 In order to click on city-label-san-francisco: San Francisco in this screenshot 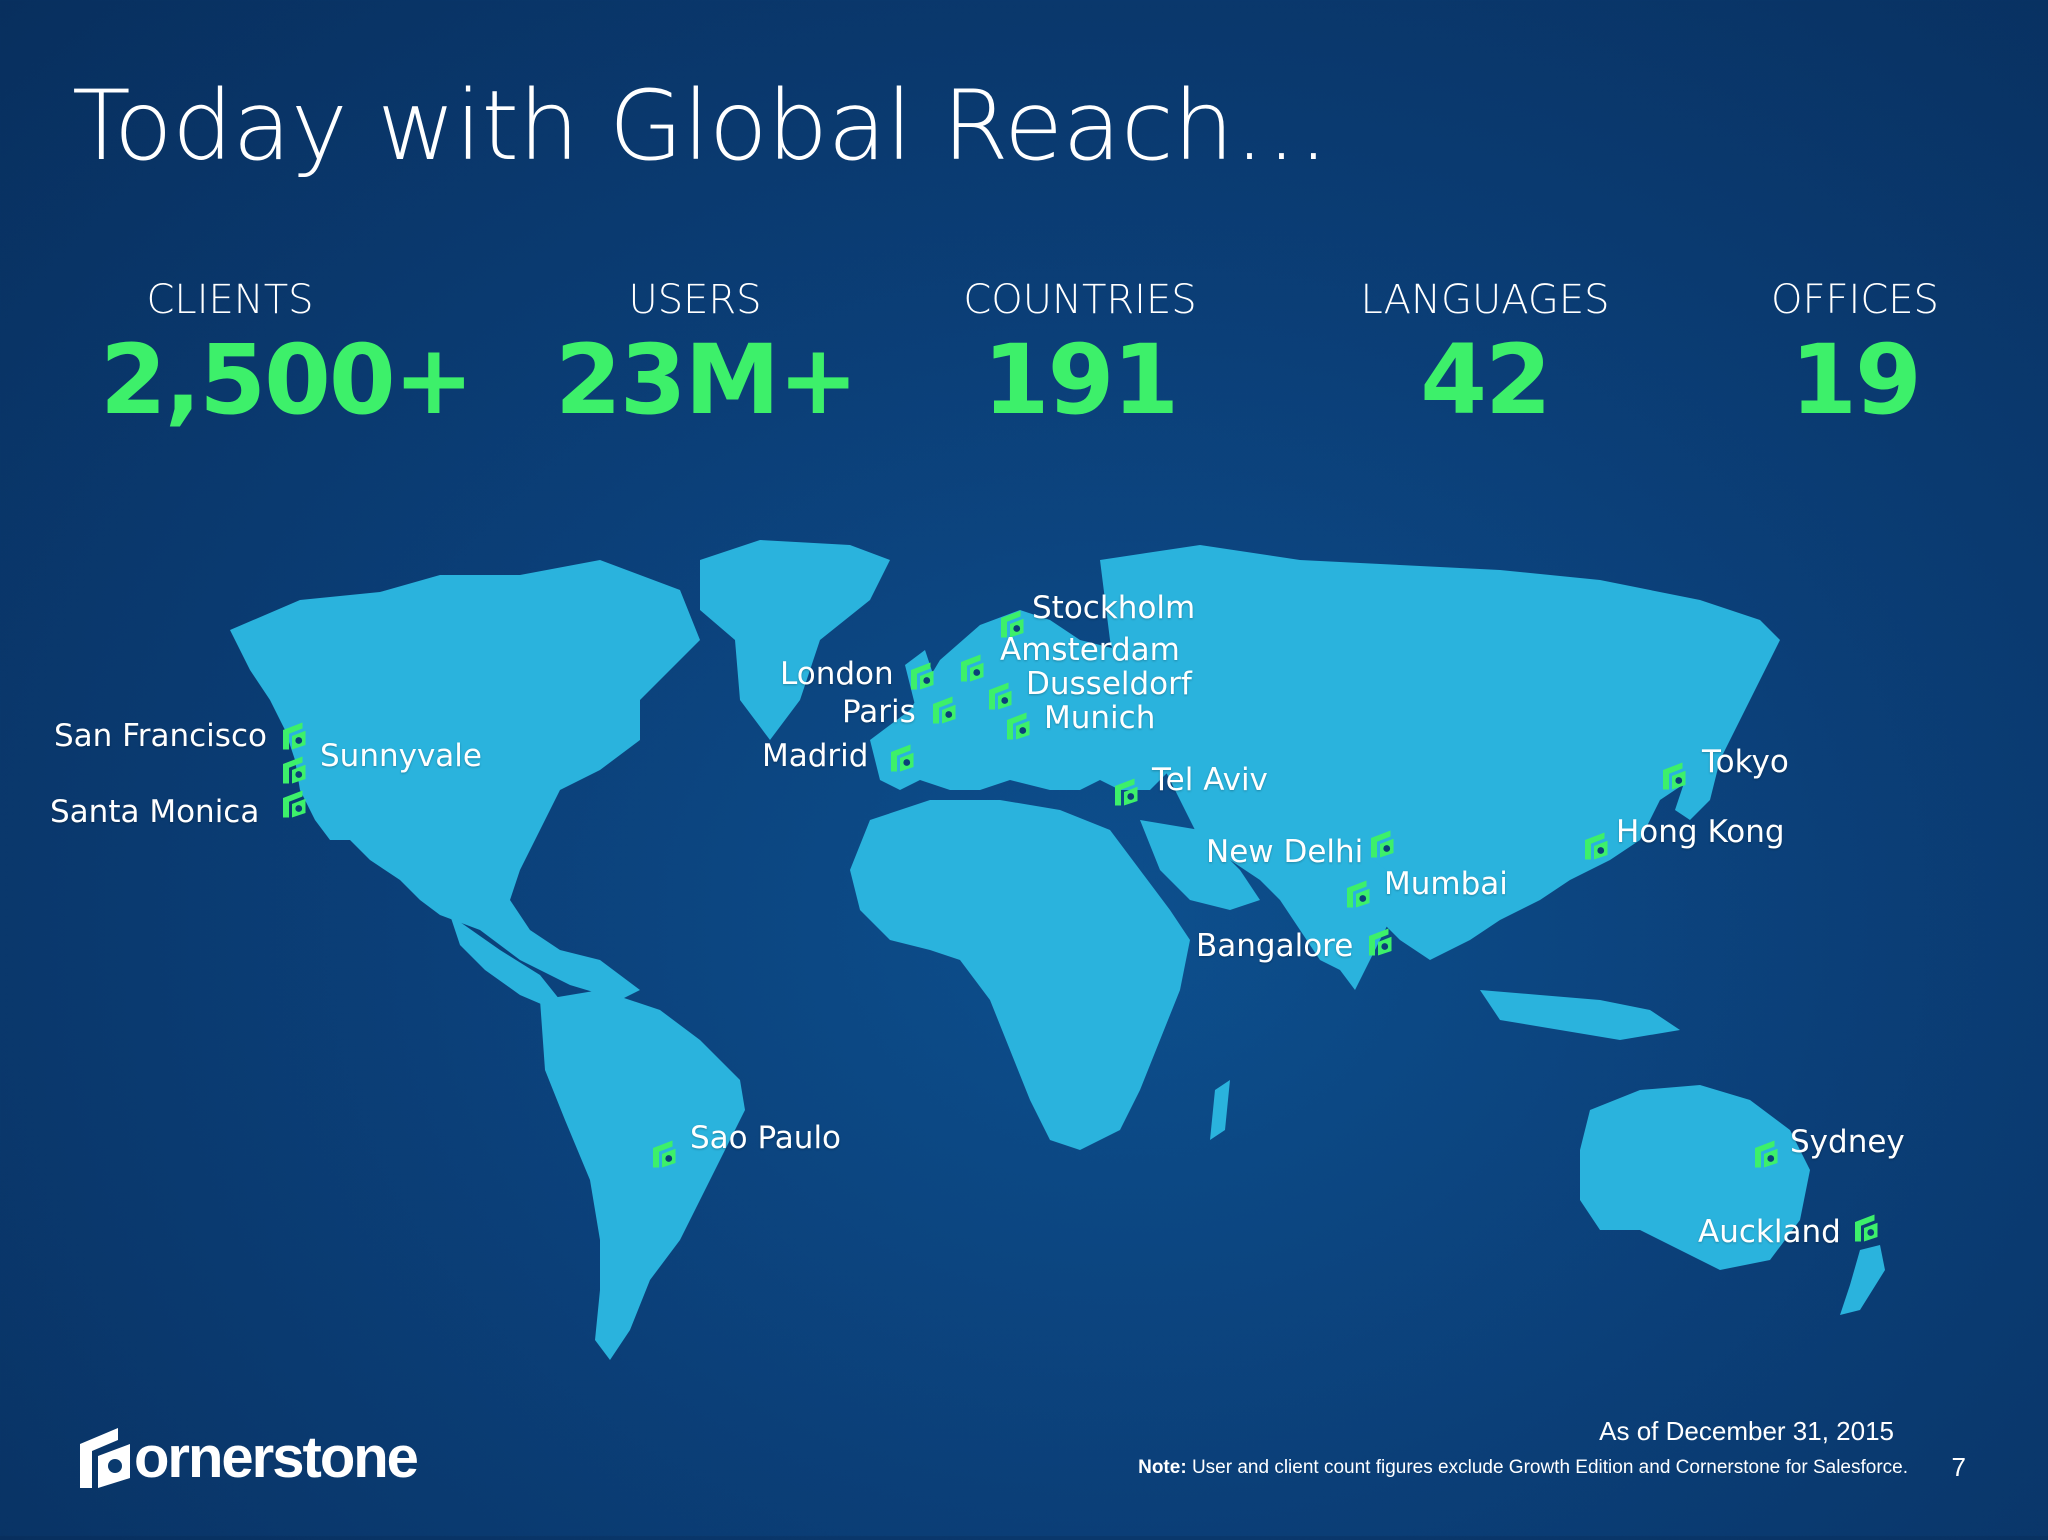, I will do `click(160, 736)`.